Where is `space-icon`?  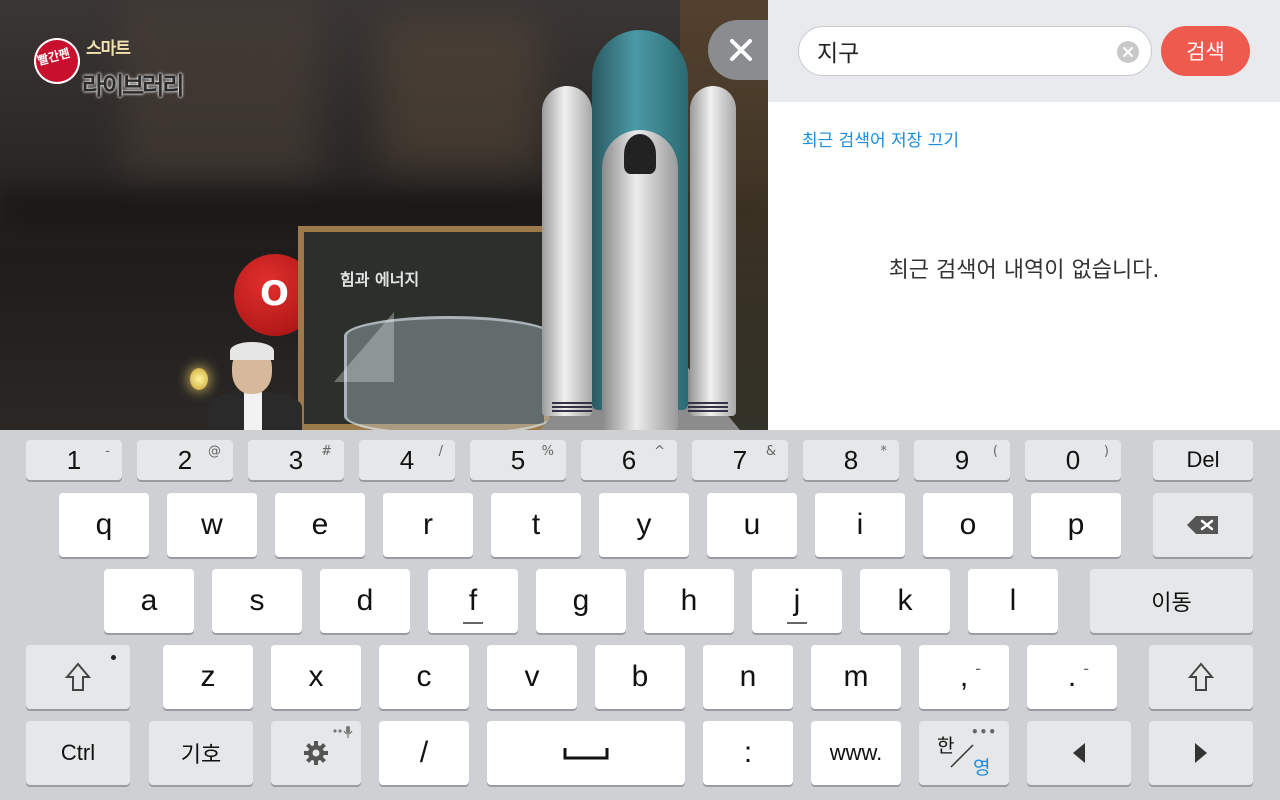 space-icon is located at coordinates (586, 754).